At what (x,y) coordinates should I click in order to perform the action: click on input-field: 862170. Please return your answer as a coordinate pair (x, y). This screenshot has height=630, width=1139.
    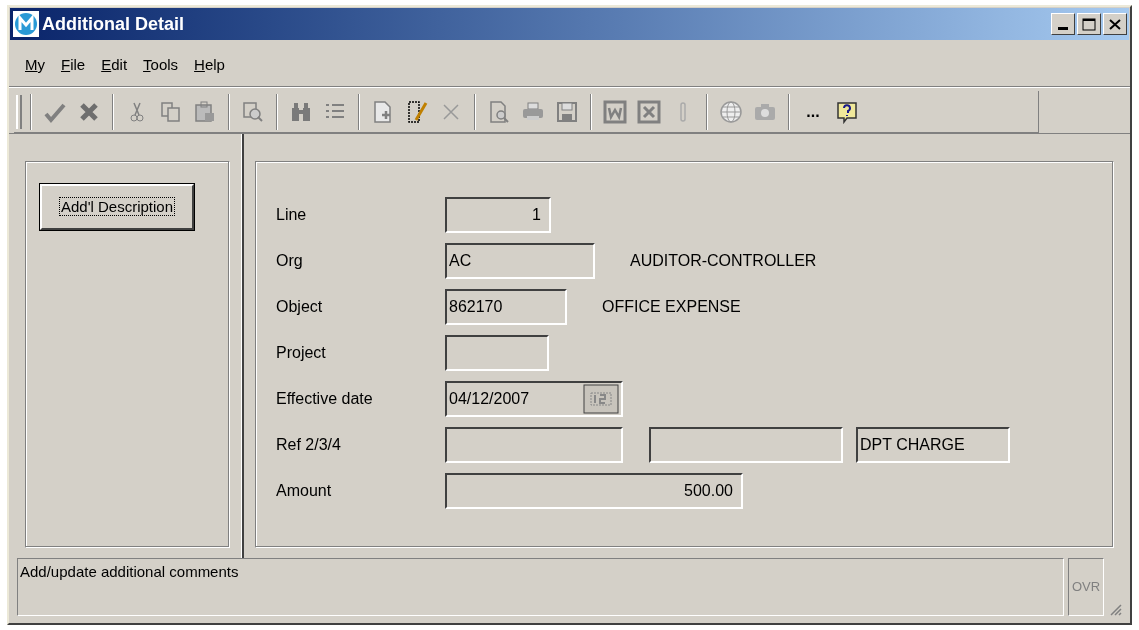
    Looking at the image, I should click on (506, 307).